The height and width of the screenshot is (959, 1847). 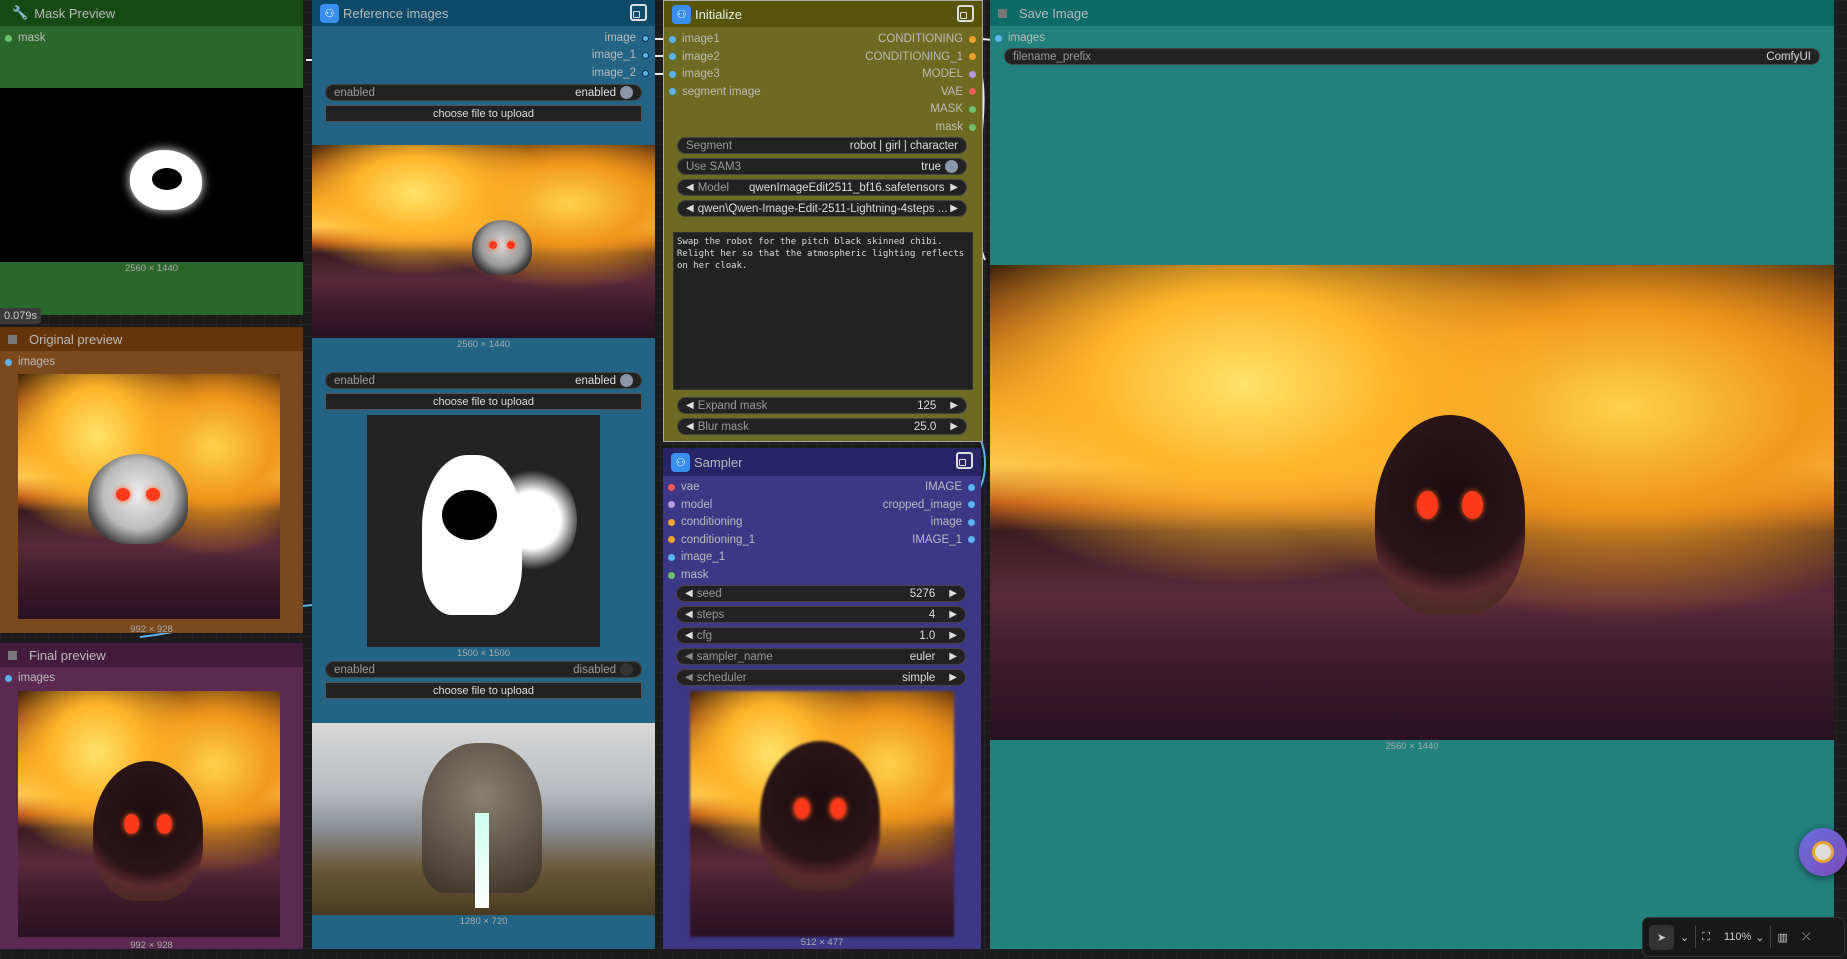 What do you see at coordinates (694, 57) in the screenshot?
I see `input-image2: image2` at bounding box center [694, 57].